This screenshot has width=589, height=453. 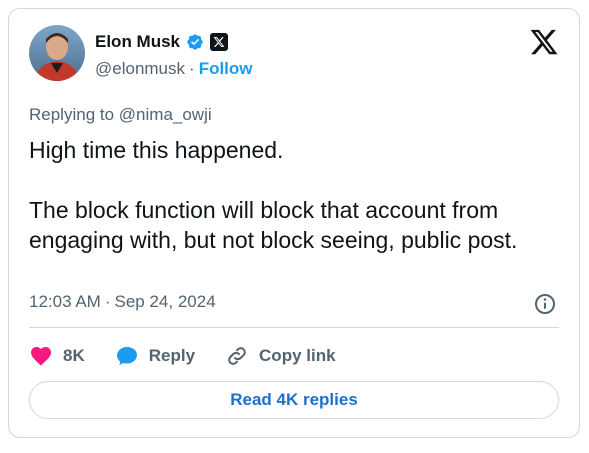 What do you see at coordinates (545, 304) in the screenshot?
I see `info-icon` at bounding box center [545, 304].